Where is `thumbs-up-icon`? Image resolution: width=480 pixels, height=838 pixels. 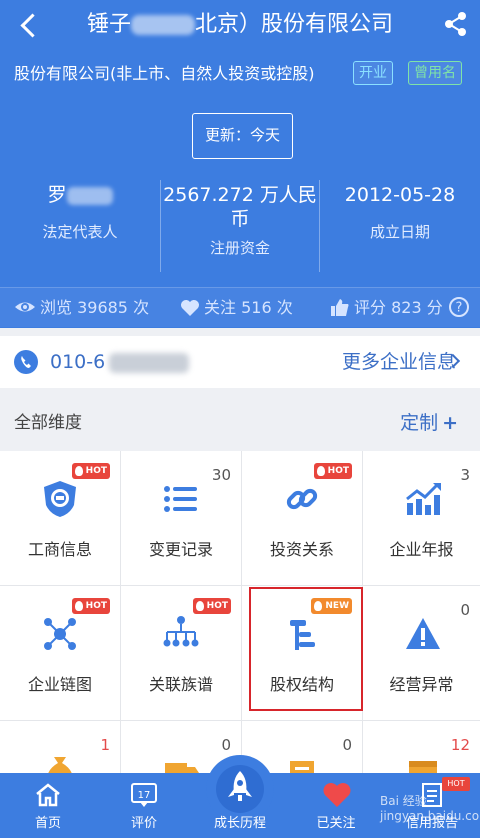 thumbs-up-icon is located at coordinates (342, 307).